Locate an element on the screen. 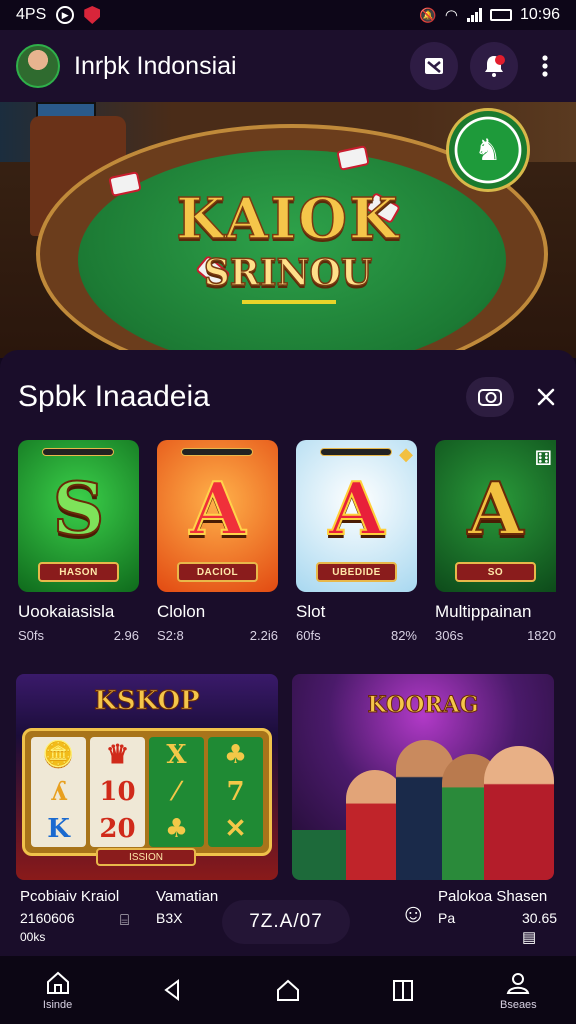 The height and width of the screenshot is (1024, 576). promo-logo: KOORAG is located at coordinates (423, 705).